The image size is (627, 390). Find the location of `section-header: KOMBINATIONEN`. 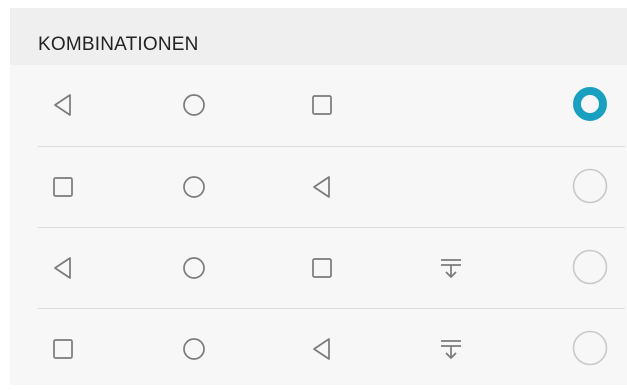

section-header: KOMBINATIONEN is located at coordinates (318, 36).